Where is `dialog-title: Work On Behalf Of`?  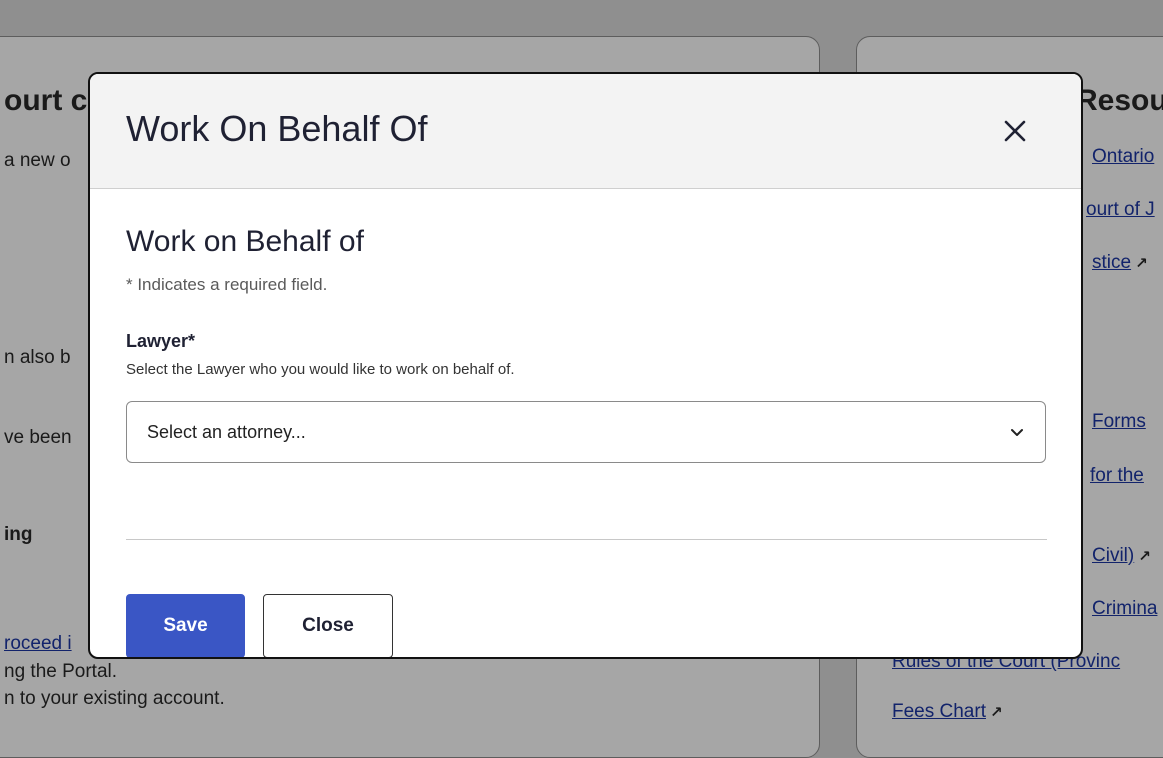
dialog-title: Work On Behalf Of is located at coordinates (277, 128).